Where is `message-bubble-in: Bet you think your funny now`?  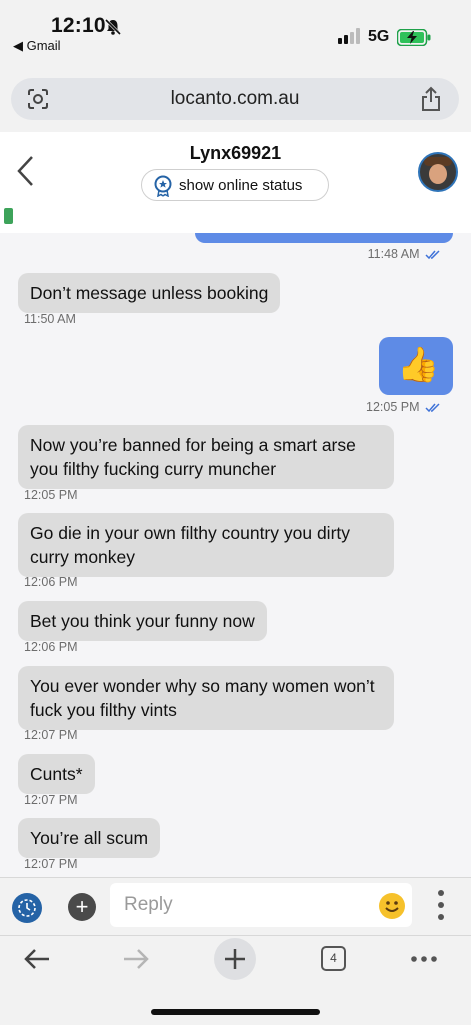
message-bubble-in: Bet you think your funny now is located at coordinates (142, 621).